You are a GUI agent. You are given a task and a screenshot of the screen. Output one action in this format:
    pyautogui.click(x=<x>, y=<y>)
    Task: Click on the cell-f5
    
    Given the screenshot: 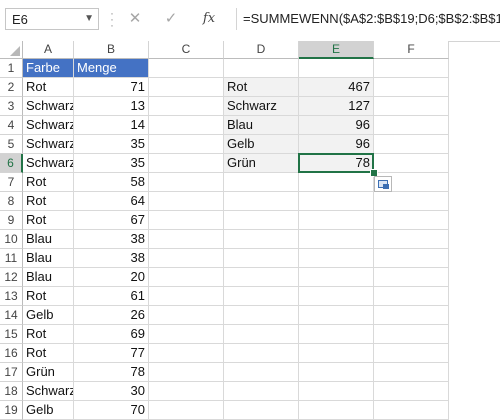 What is the action you would take?
    pyautogui.click(x=411, y=144)
    